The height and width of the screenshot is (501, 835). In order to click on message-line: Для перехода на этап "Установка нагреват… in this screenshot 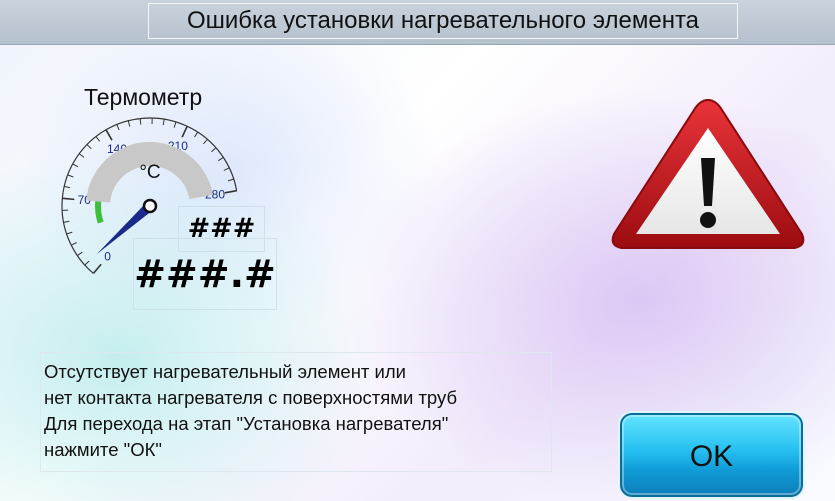, I will do `click(246, 423)`.